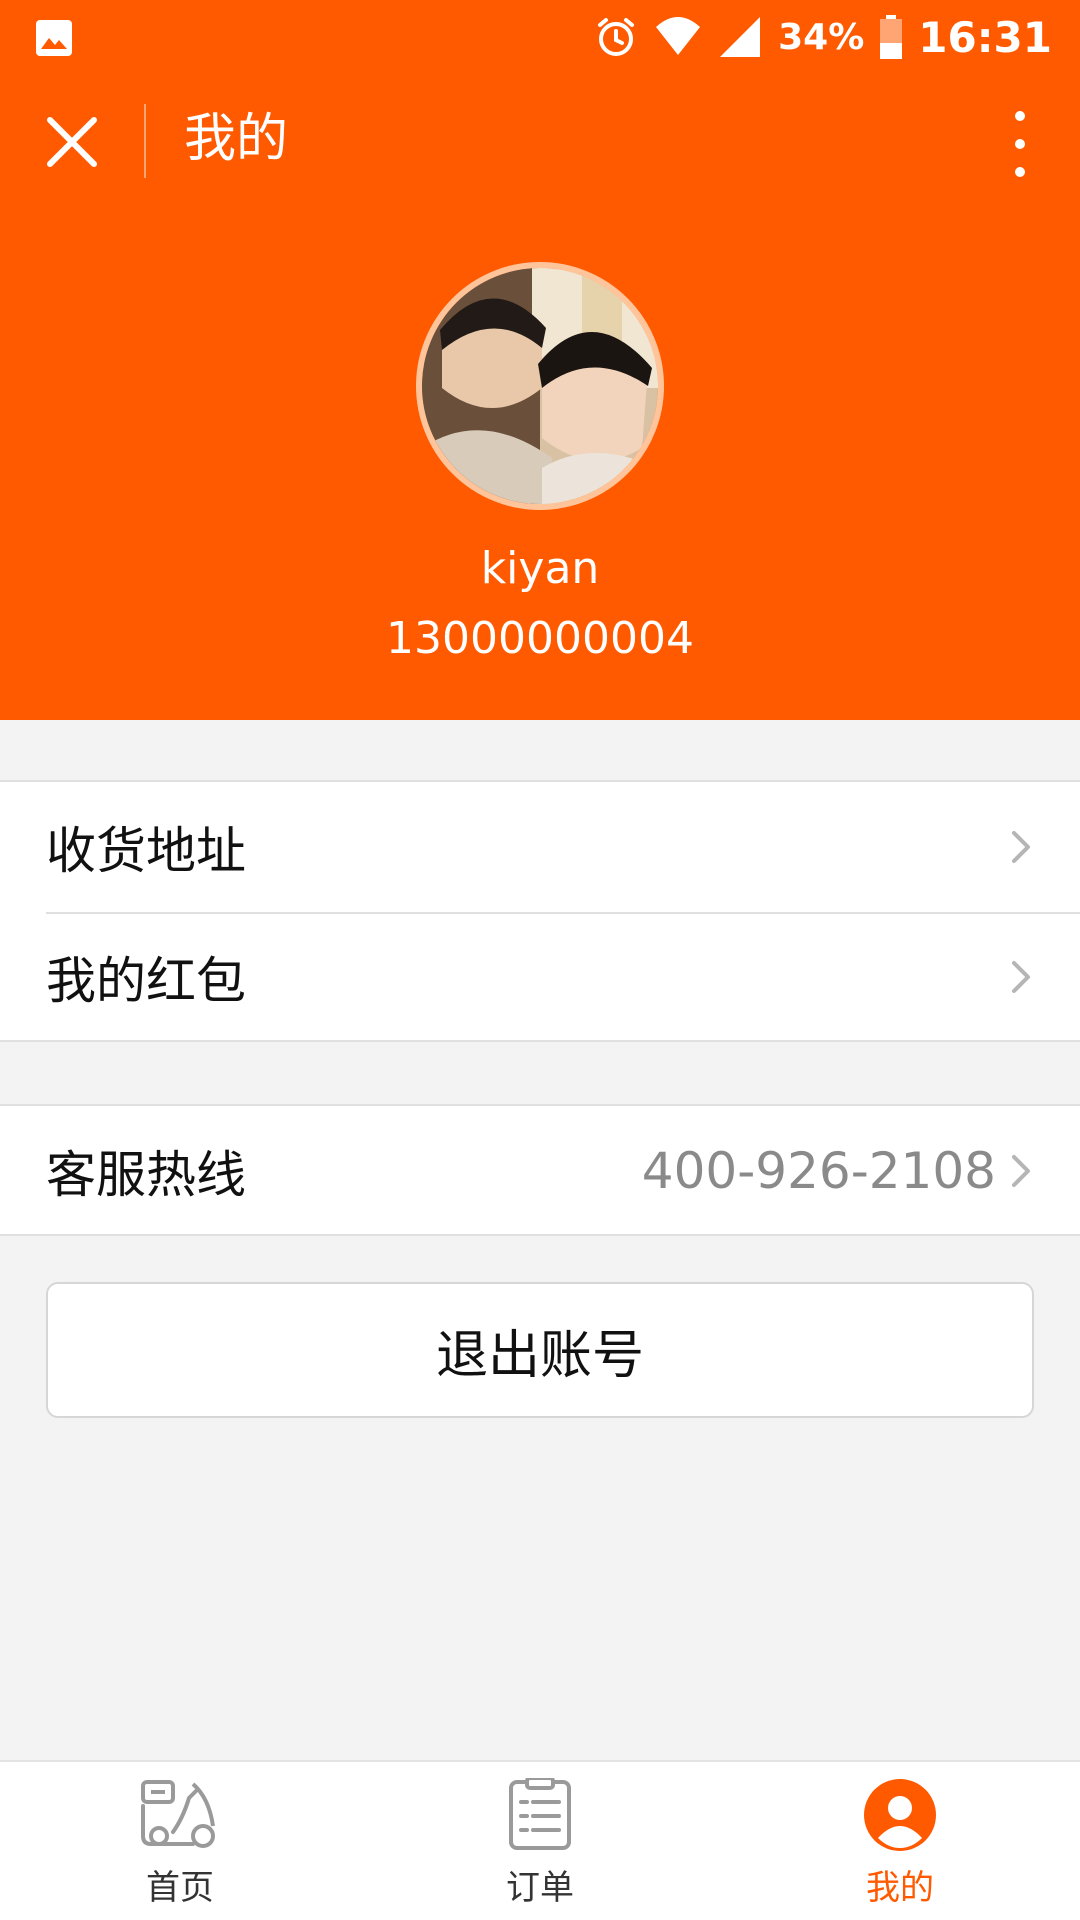  I want to click on tab-orders: 订单, so click(540, 1841).